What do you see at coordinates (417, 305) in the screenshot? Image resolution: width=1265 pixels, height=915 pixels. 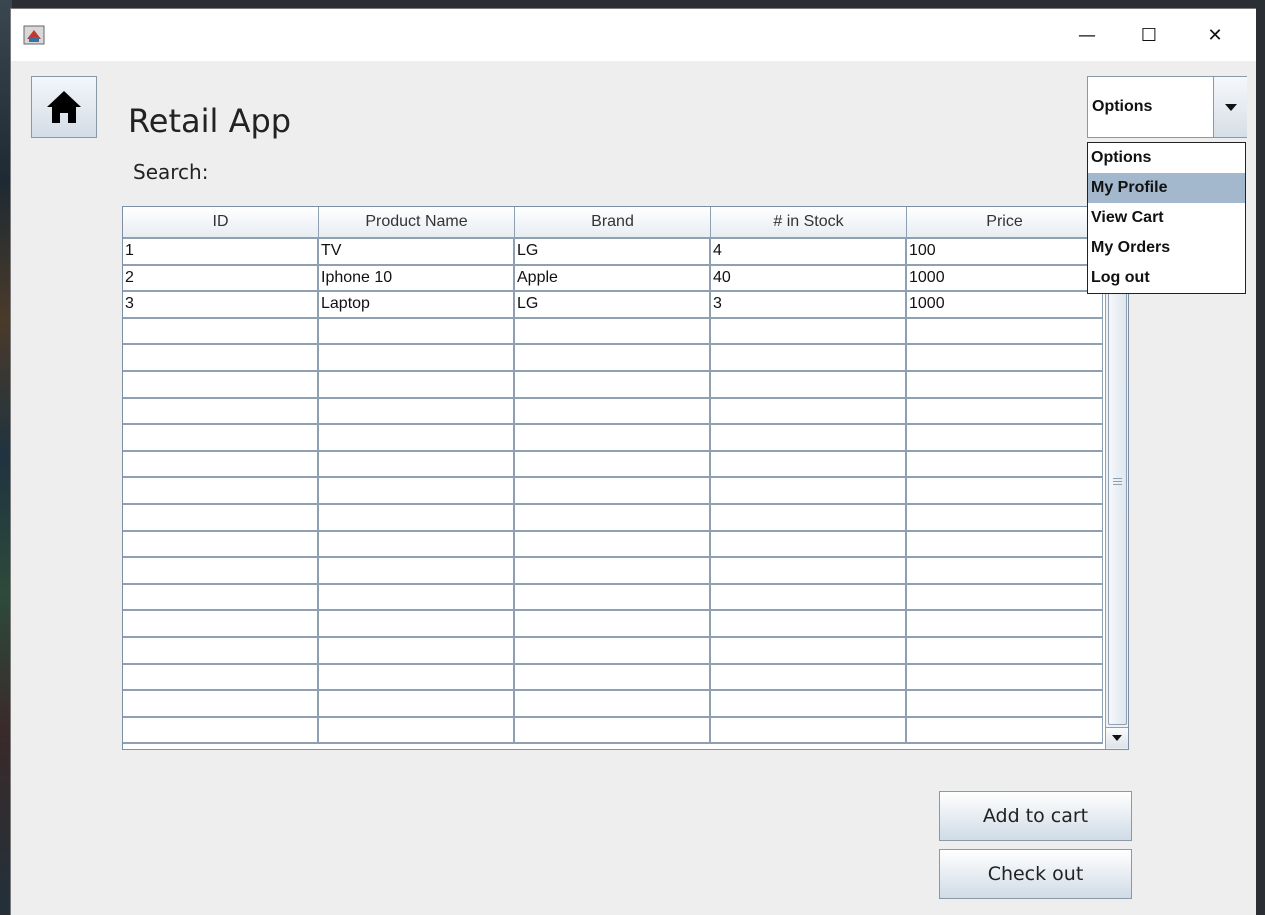 I see `table-cell: Laptop` at bounding box center [417, 305].